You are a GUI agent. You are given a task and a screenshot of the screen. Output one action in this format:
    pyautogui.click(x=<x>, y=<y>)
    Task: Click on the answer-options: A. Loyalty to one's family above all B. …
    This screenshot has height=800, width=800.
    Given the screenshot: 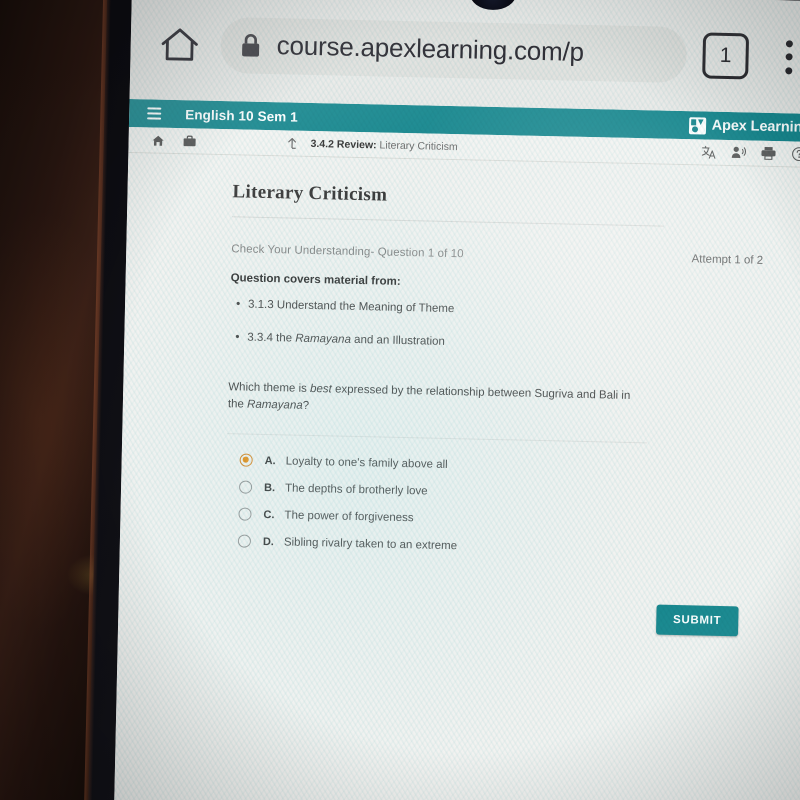 What is the action you would take?
    pyautogui.click(x=498, y=507)
    